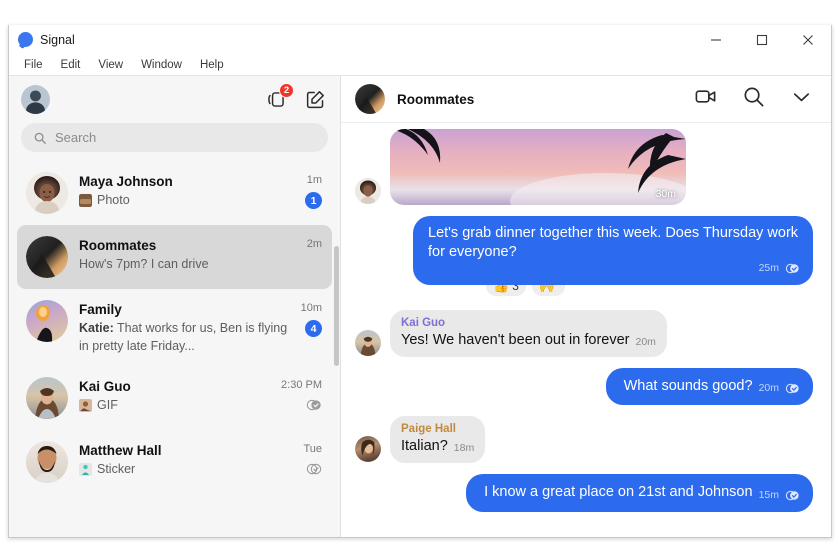 Image resolution: width=840 pixels, height=560 pixels. Describe the element at coordinates (705, 99) in the screenshot. I see `video-call-icon` at that location.